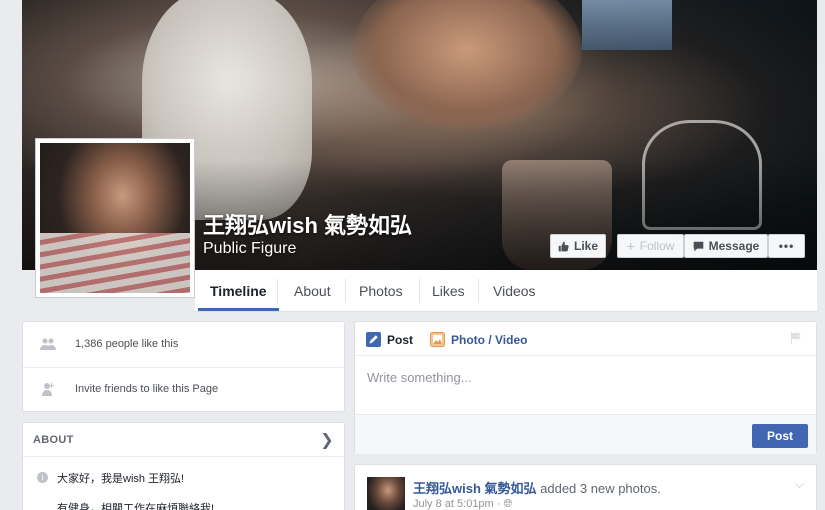 This screenshot has width=825, height=510. I want to click on likes-count-row: 1,386 people like this, so click(108, 344).